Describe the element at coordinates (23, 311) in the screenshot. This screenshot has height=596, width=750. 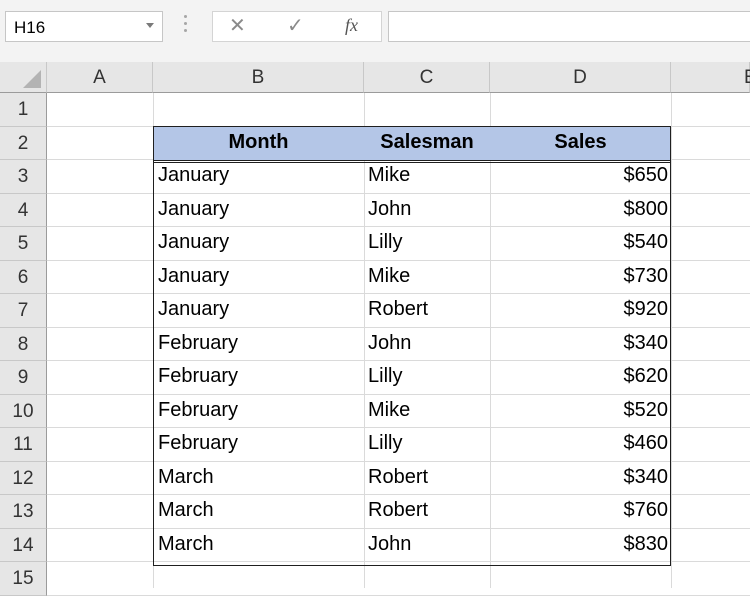
I see `row-header-7: 7` at that location.